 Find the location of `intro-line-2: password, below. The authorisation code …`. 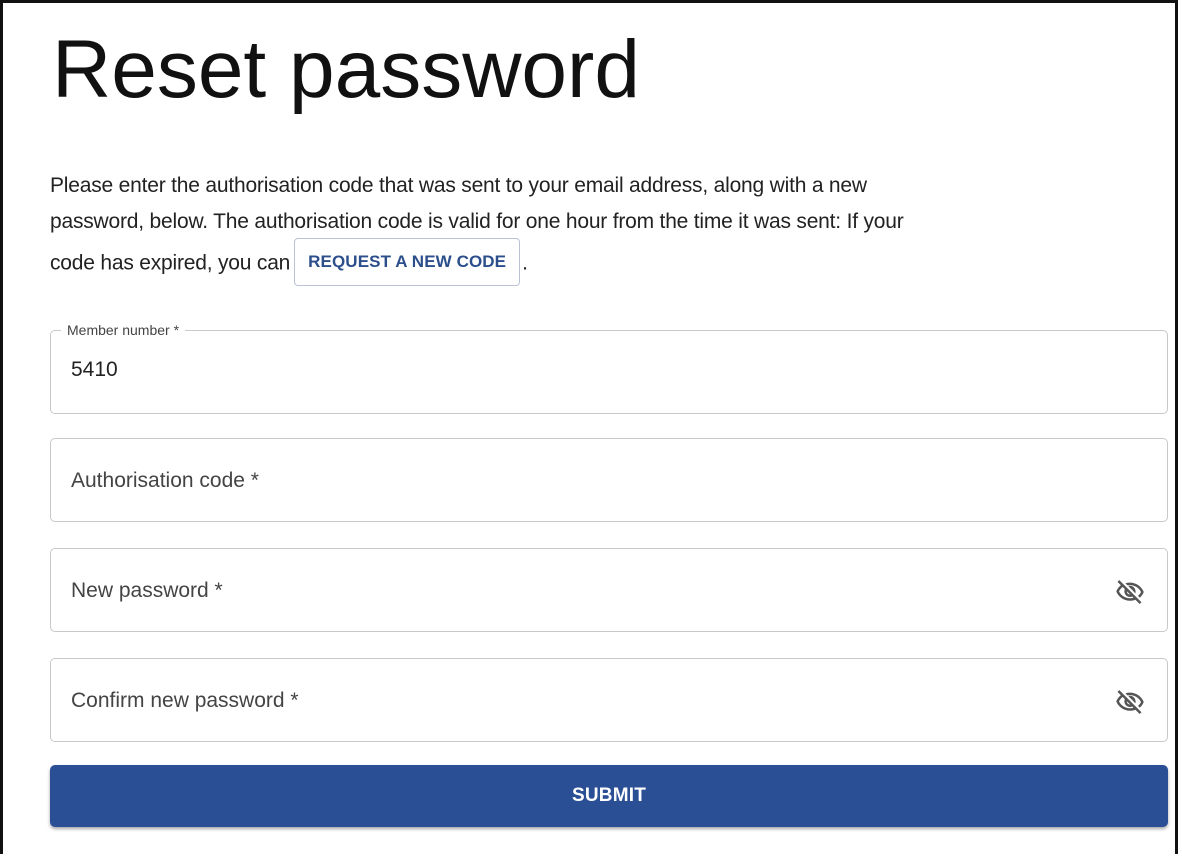

intro-line-2: password, below. The authorisation code … is located at coordinates (477, 221).